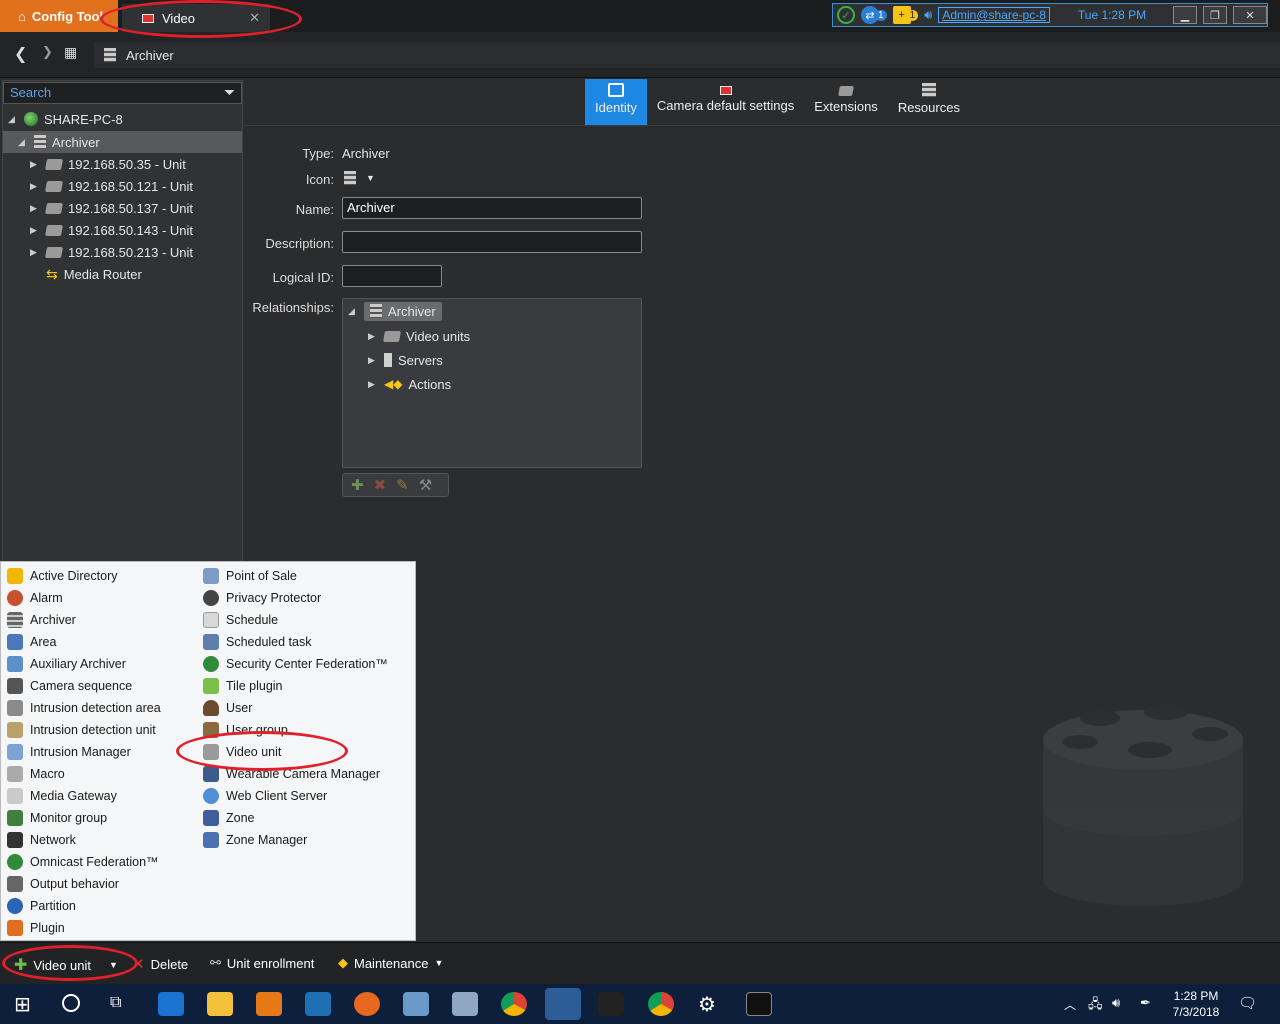 The width and height of the screenshot is (1280, 1024). I want to click on menu-item-security-center-federation: Security Center Federation™, so click(295, 664).